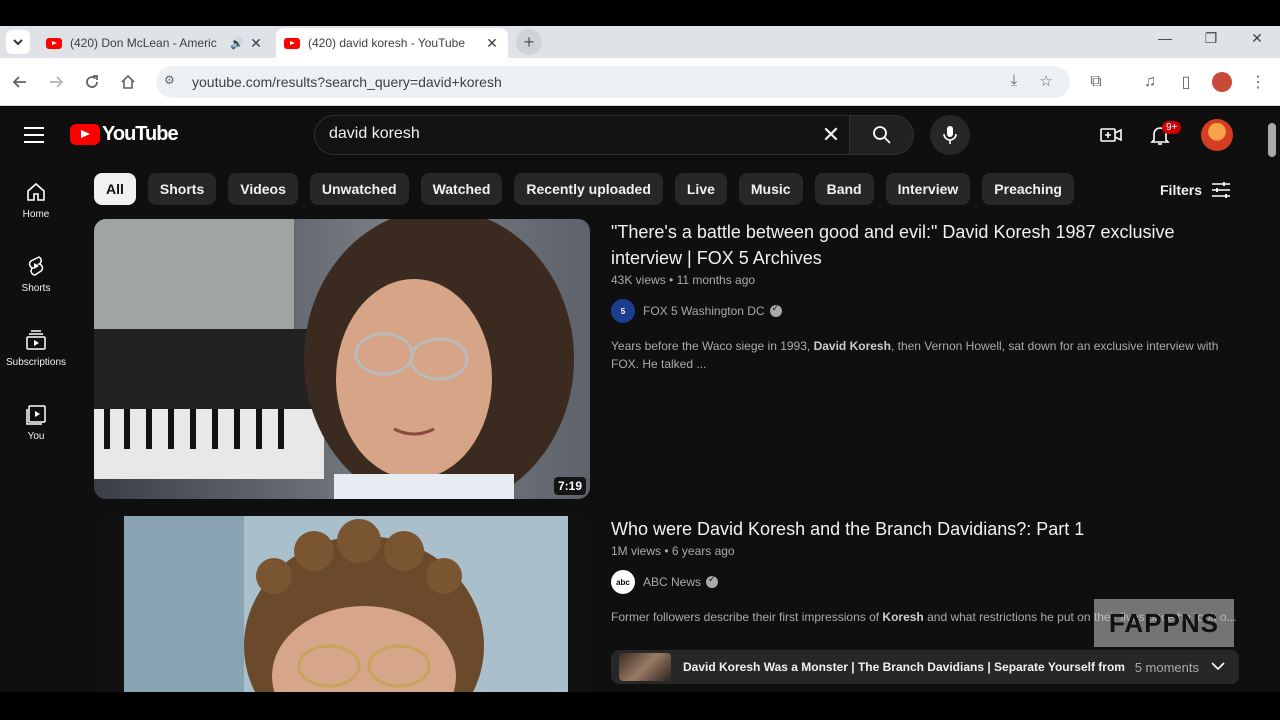  Describe the element at coordinates (529, 42) in the screenshot. I see `new-tab-button: +` at that location.